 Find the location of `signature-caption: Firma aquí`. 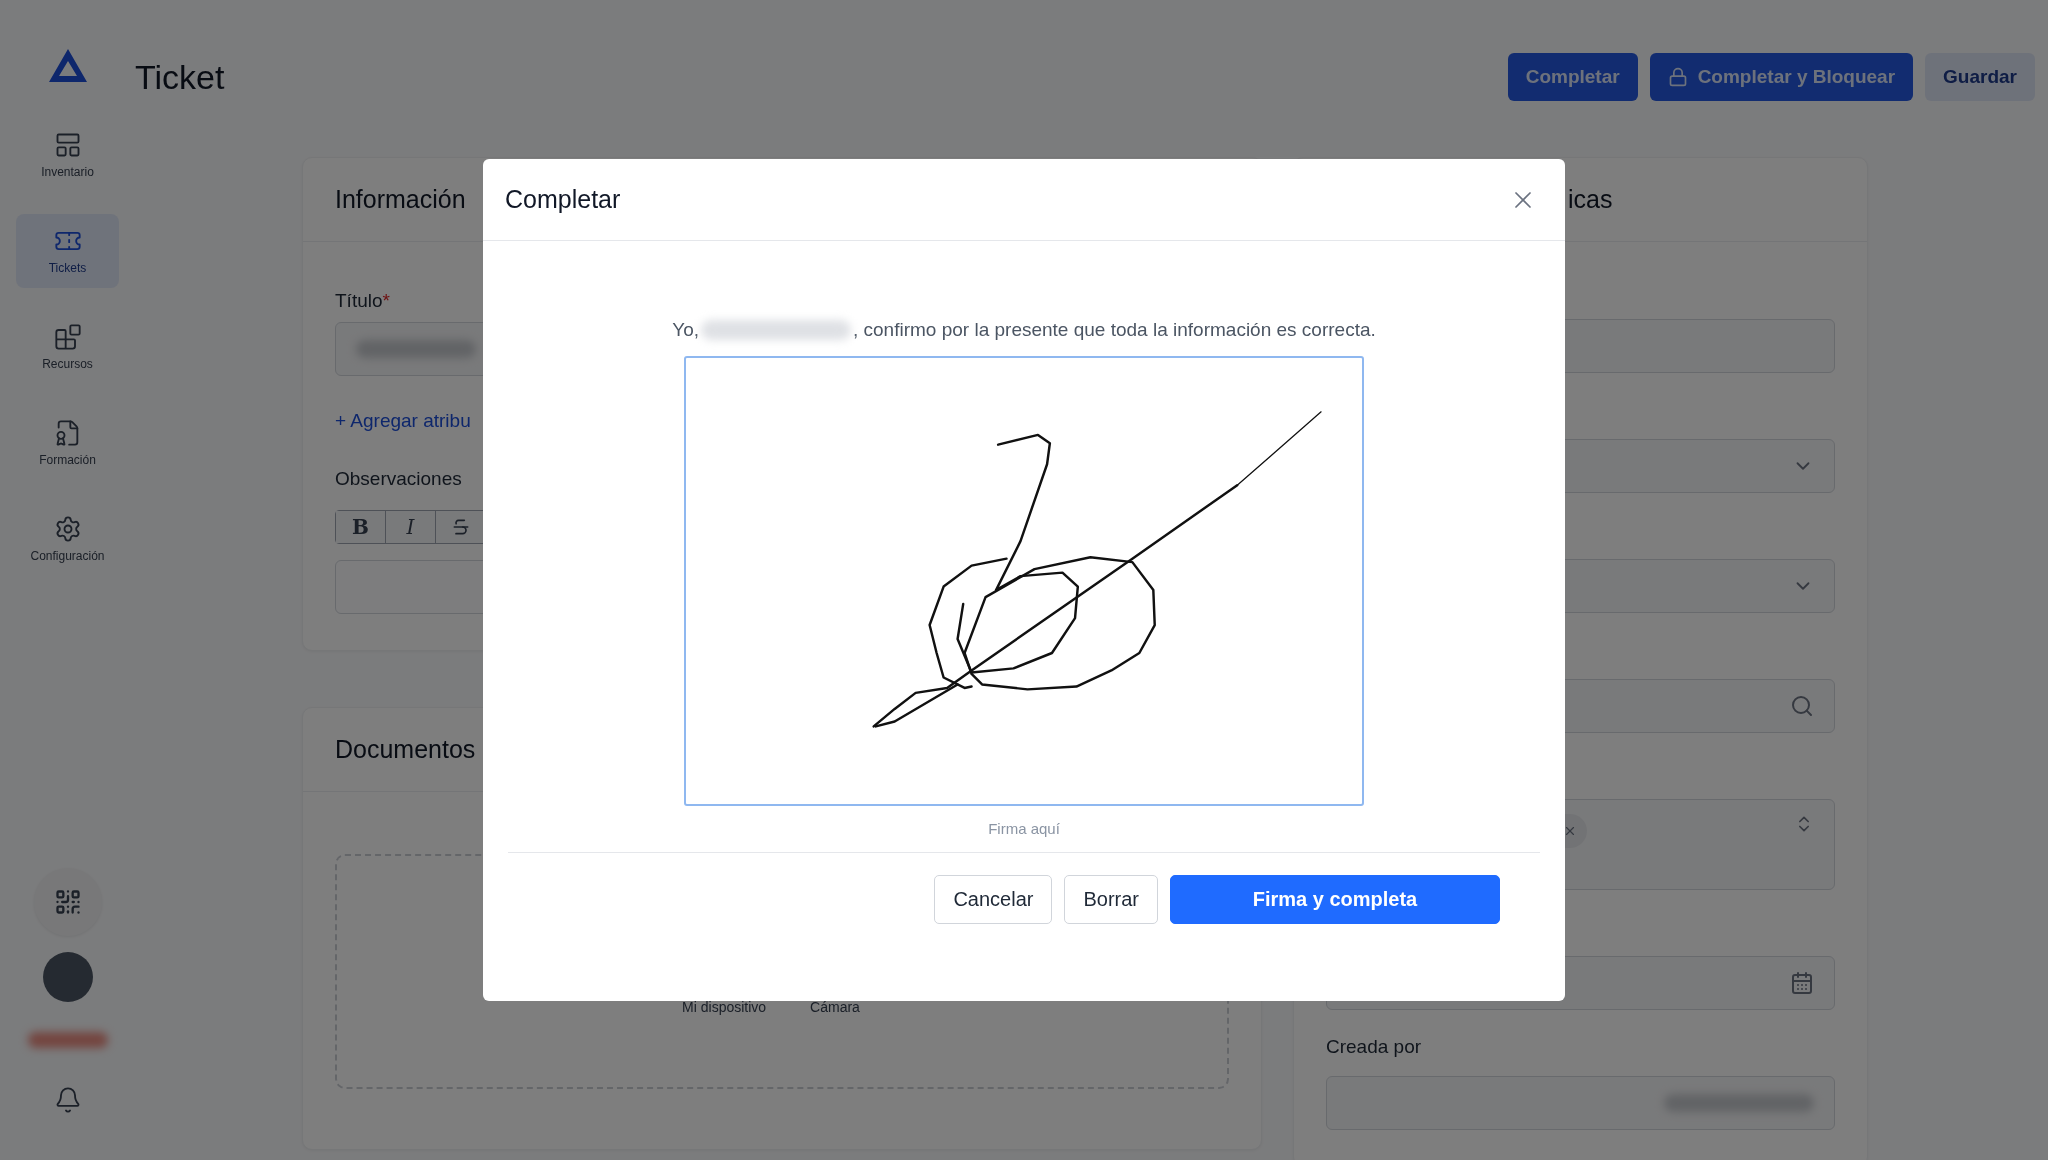

signature-caption: Firma aquí is located at coordinates (1024, 828).